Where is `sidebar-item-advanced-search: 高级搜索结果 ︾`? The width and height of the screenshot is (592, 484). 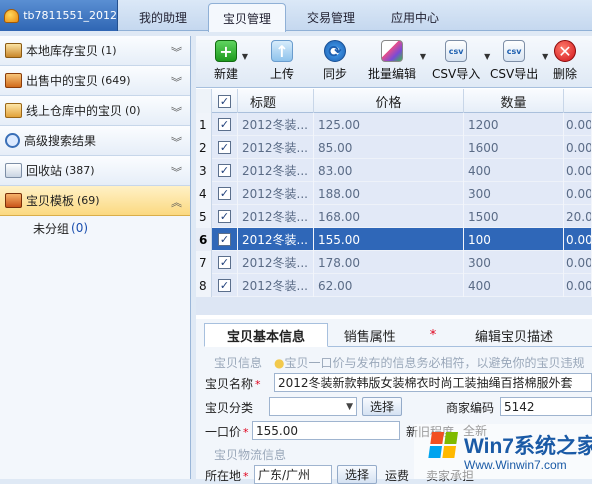 sidebar-item-advanced-search: 高级搜索结果 ︾ is located at coordinates (95, 141).